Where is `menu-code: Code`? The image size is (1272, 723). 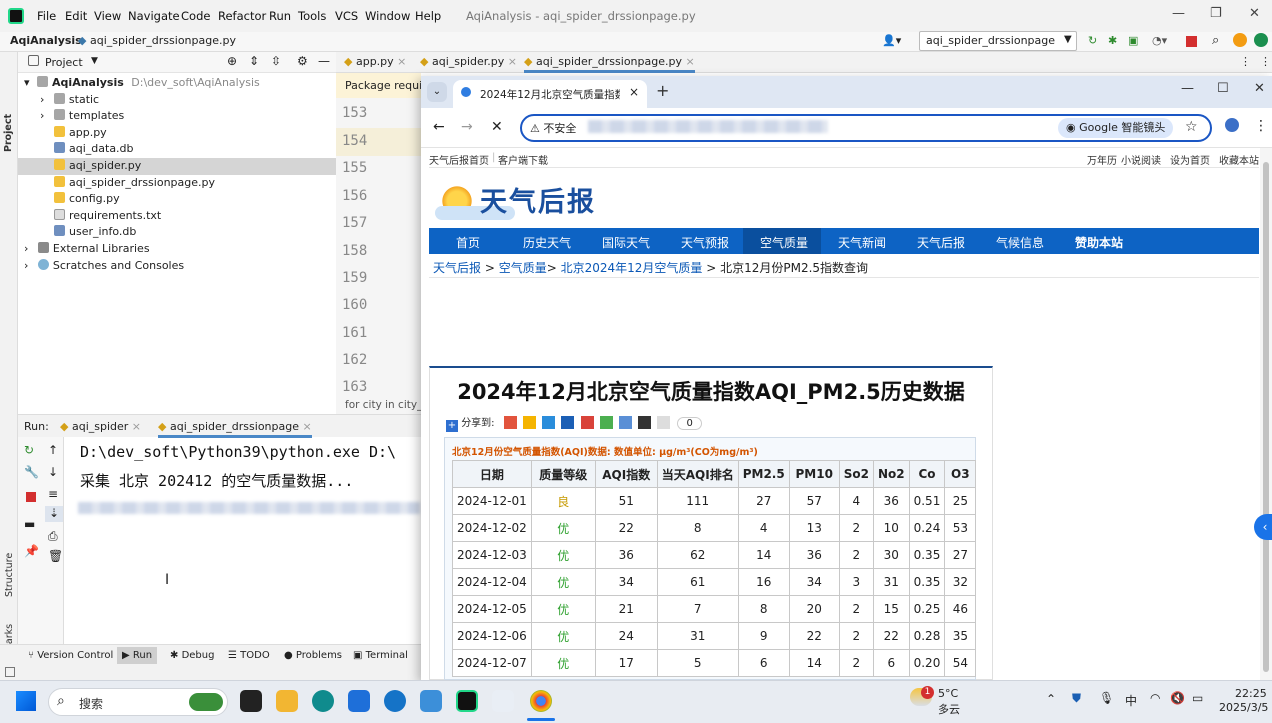 menu-code: Code is located at coordinates (195, 16).